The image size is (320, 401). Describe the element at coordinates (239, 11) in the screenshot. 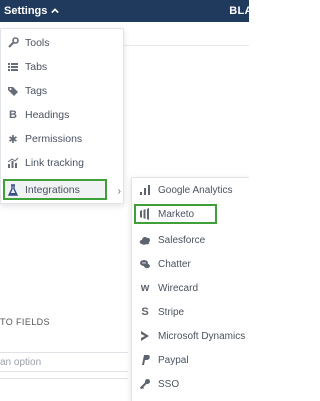

I see `account-name: BLAC` at that location.